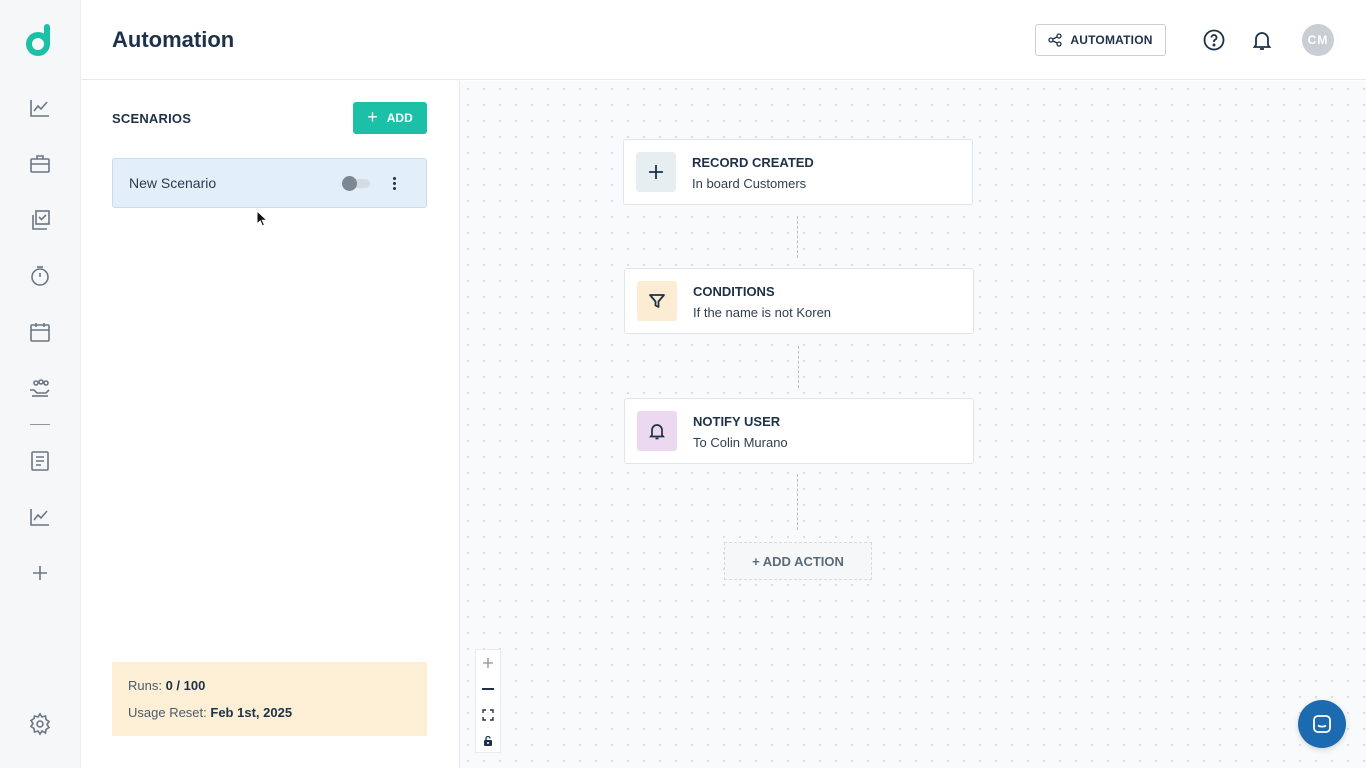 Image resolution: width=1366 pixels, height=768 pixels. What do you see at coordinates (723, 40) in the screenshot?
I see `top-header: Automation AUTOMATION CM` at bounding box center [723, 40].